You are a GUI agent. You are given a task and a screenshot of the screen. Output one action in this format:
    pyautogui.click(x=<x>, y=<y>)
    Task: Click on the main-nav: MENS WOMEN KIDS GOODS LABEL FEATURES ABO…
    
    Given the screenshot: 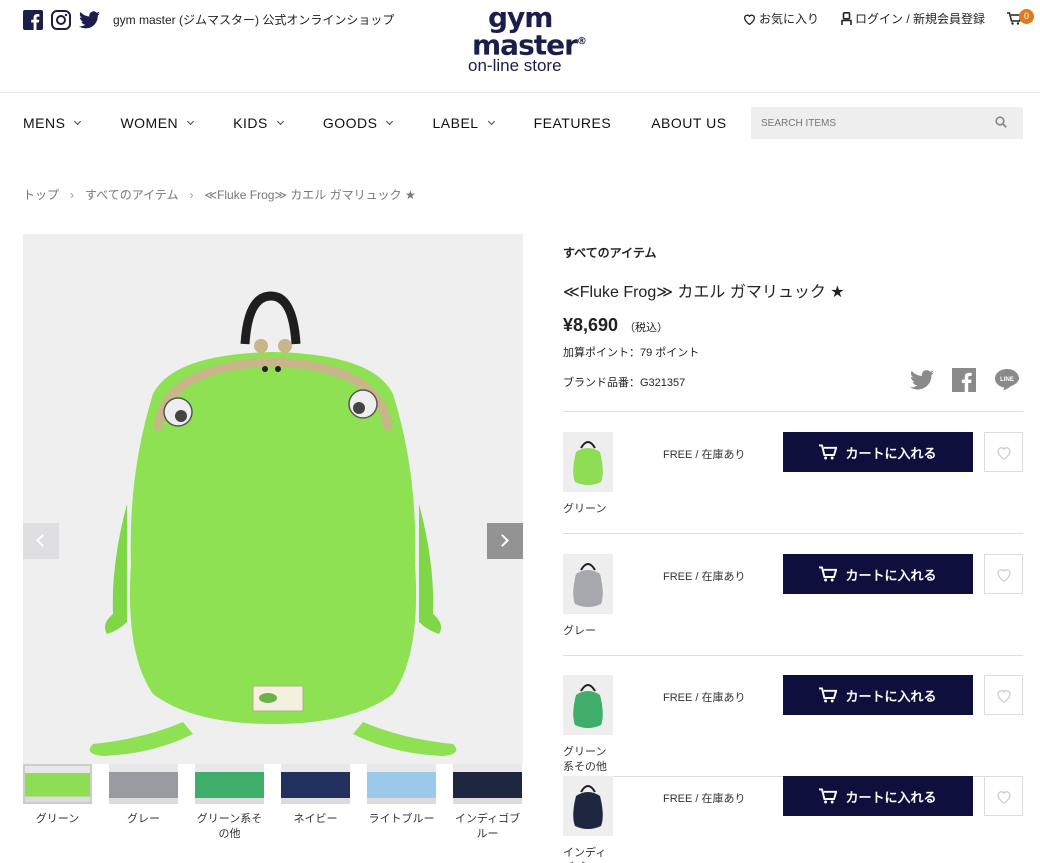 What is the action you would take?
    pyautogui.click(x=375, y=123)
    